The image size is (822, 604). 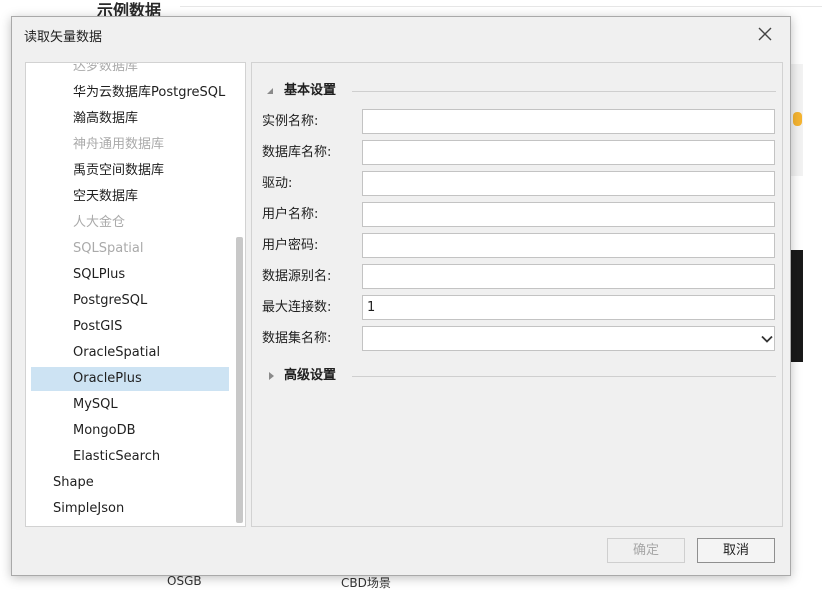 I want to click on tree-item: SimpleJson, so click(x=88, y=509).